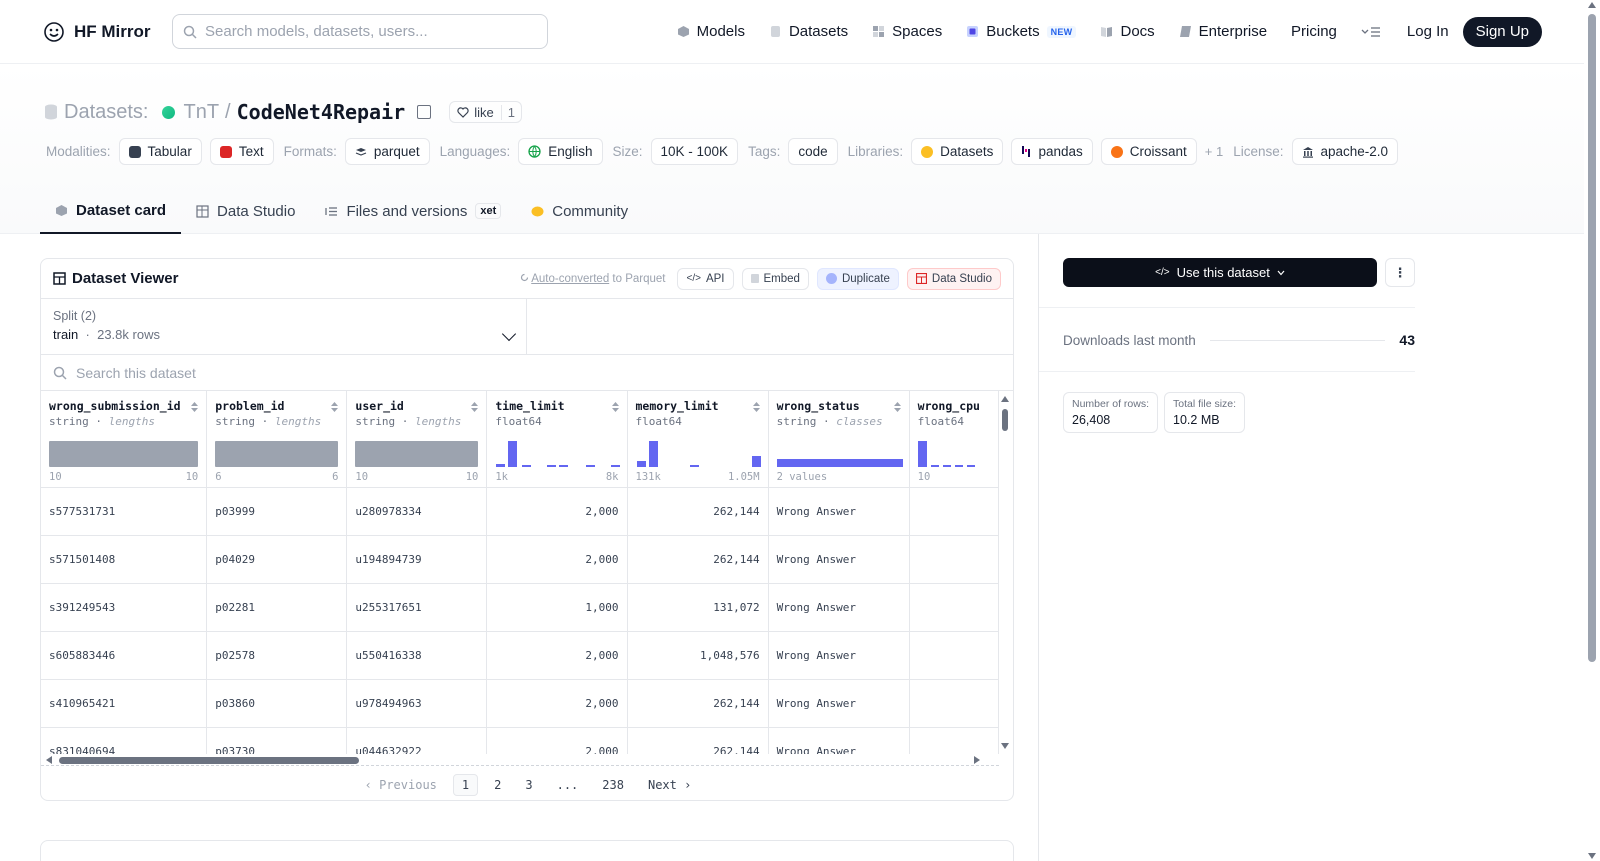 The height and width of the screenshot is (861, 1600). What do you see at coordinates (1314, 31) in the screenshot?
I see `nav-pricing: Pricing` at bounding box center [1314, 31].